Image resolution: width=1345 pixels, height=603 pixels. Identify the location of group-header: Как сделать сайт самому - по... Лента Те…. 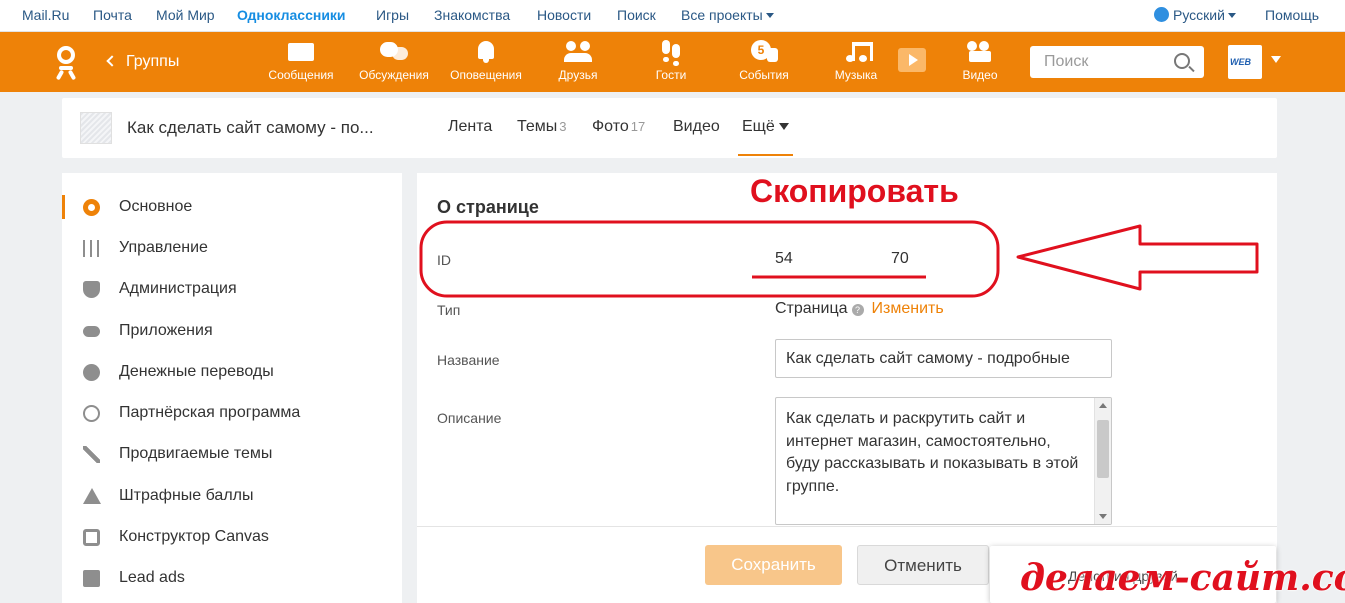
(669, 128).